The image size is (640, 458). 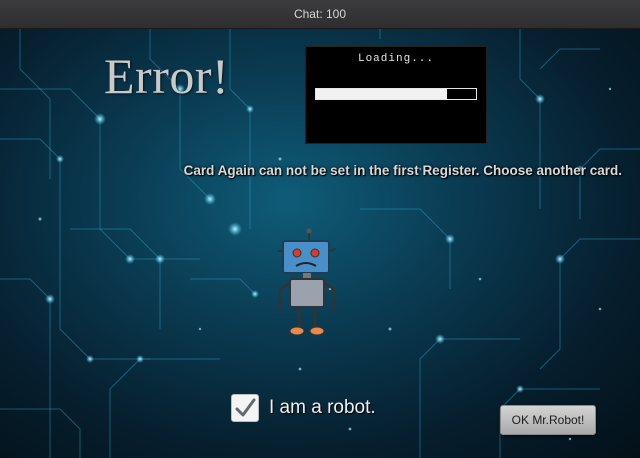 What do you see at coordinates (548, 420) in the screenshot?
I see `ok-button: OK Mr.Robot!` at bounding box center [548, 420].